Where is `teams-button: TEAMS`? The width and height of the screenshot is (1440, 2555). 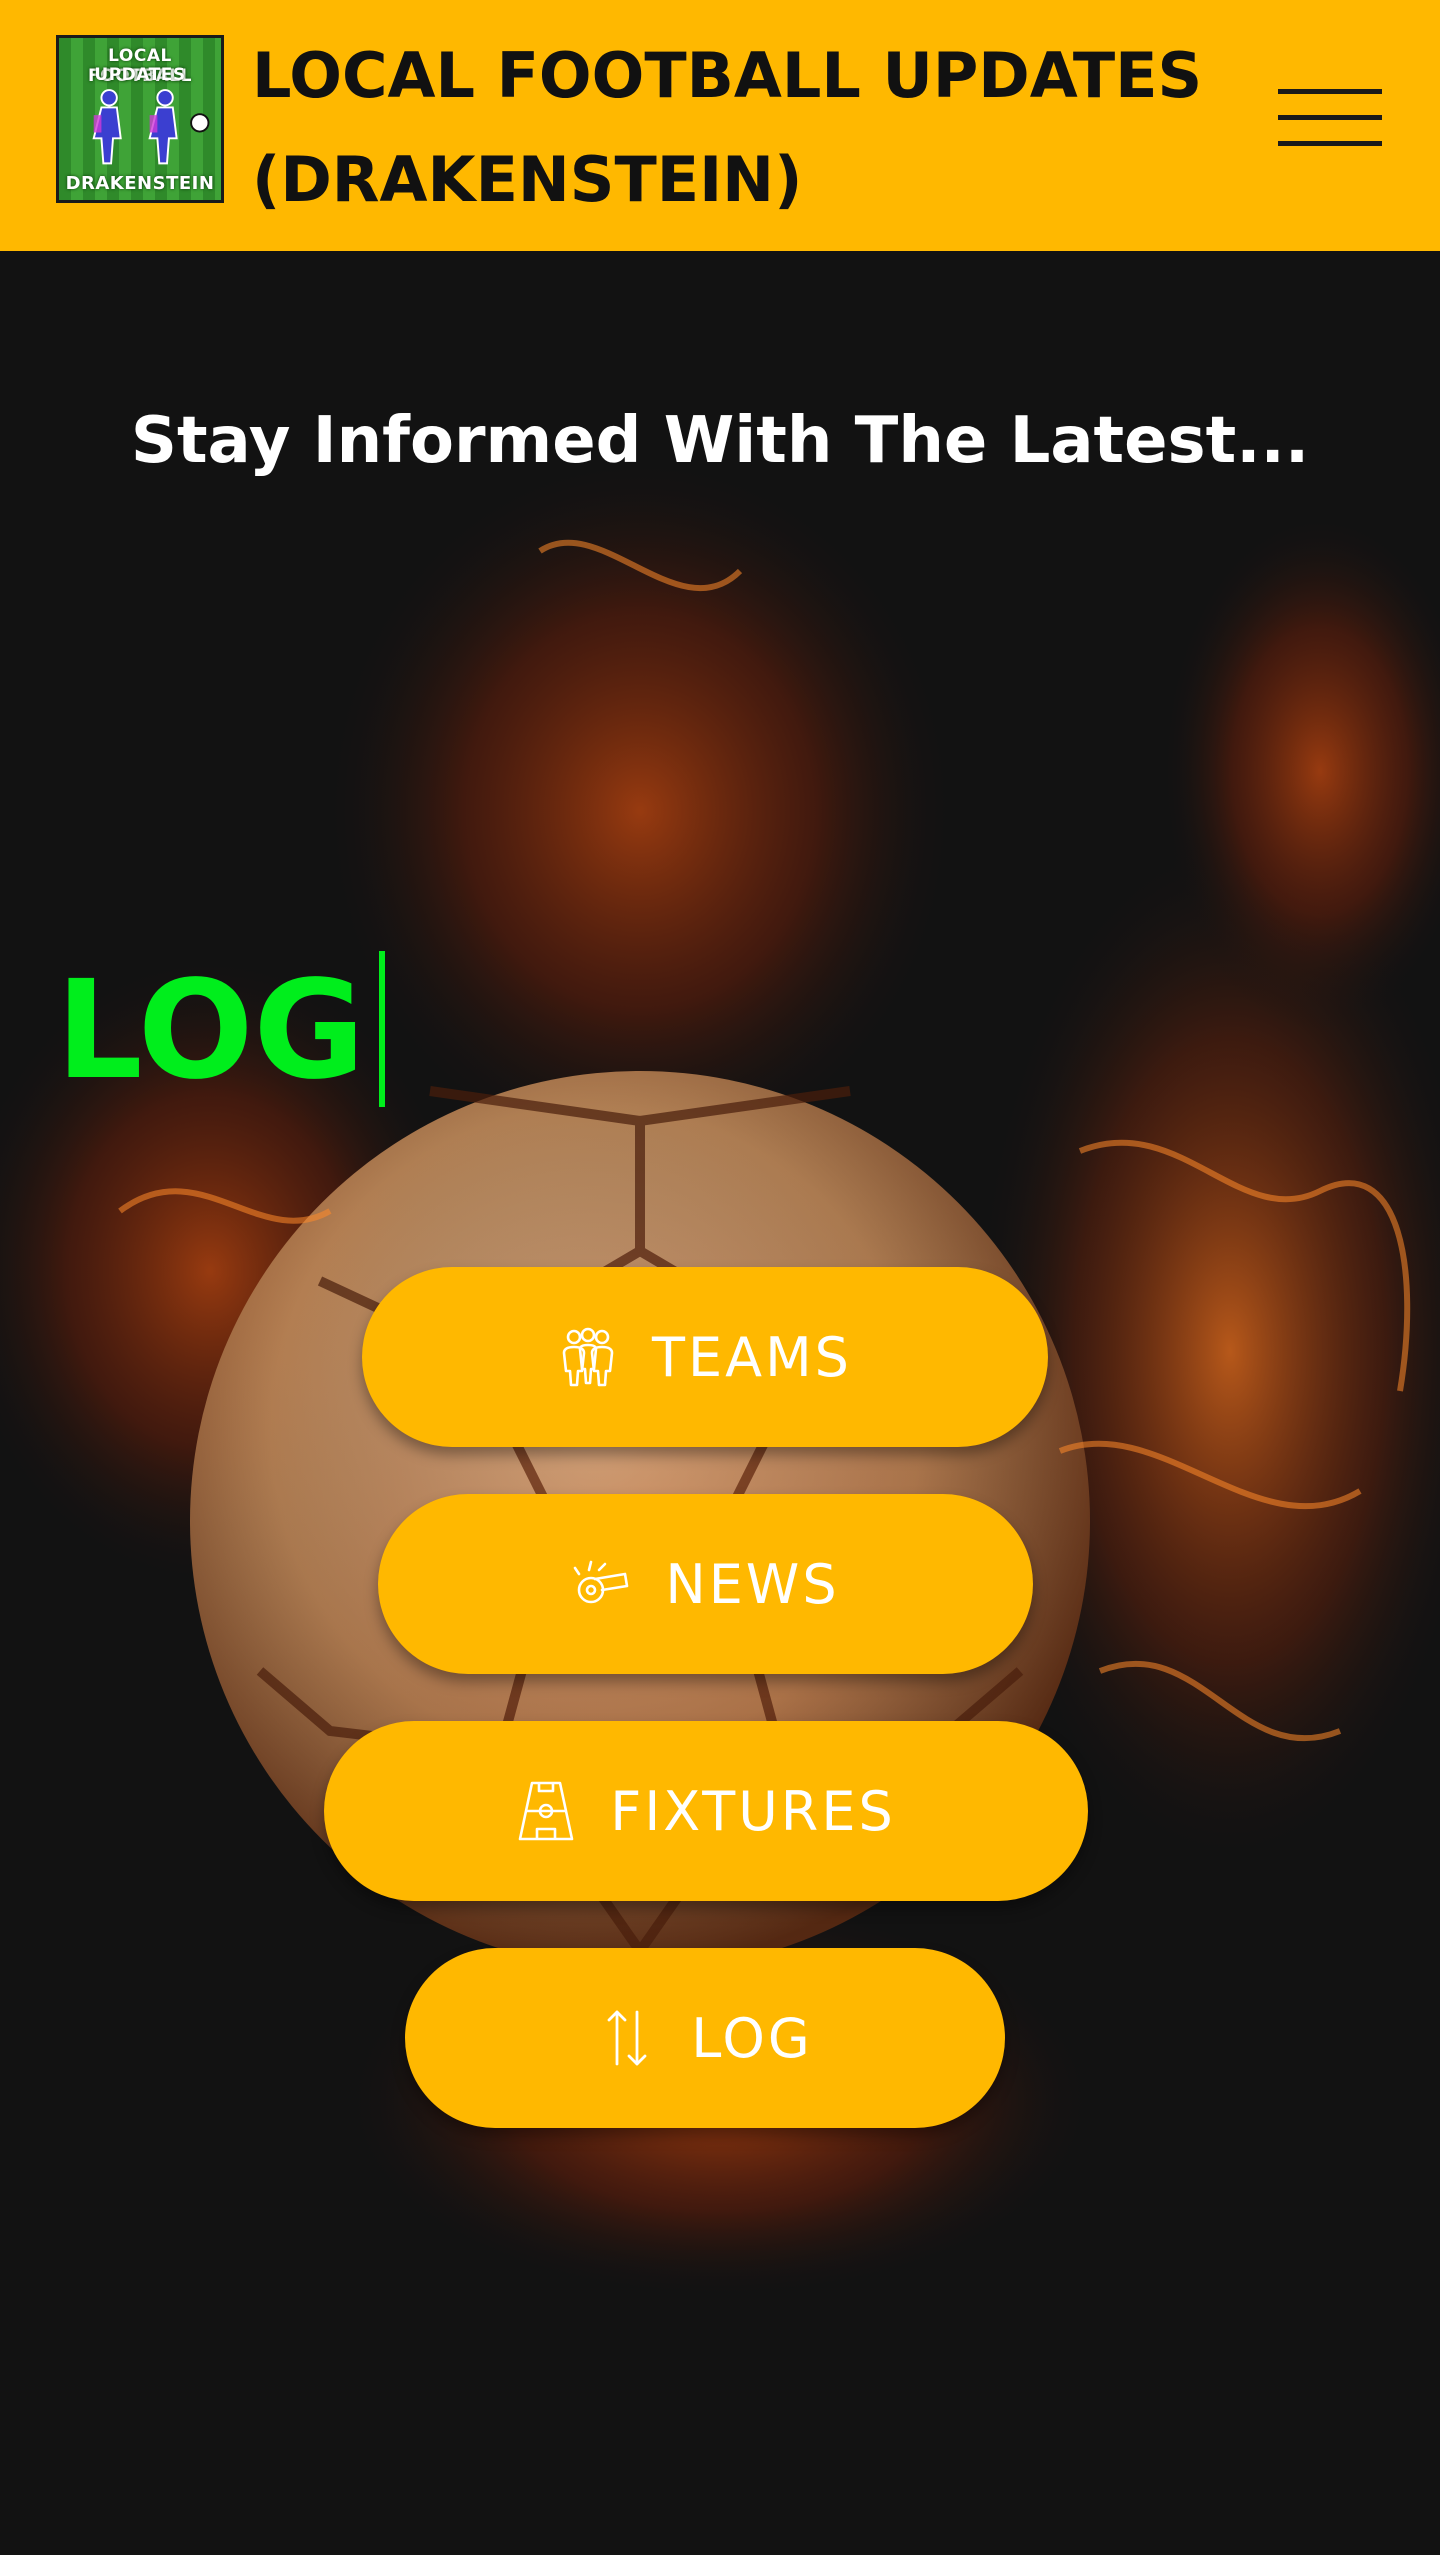 teams-button: TEAMS is located at coordinates (705, 1357).